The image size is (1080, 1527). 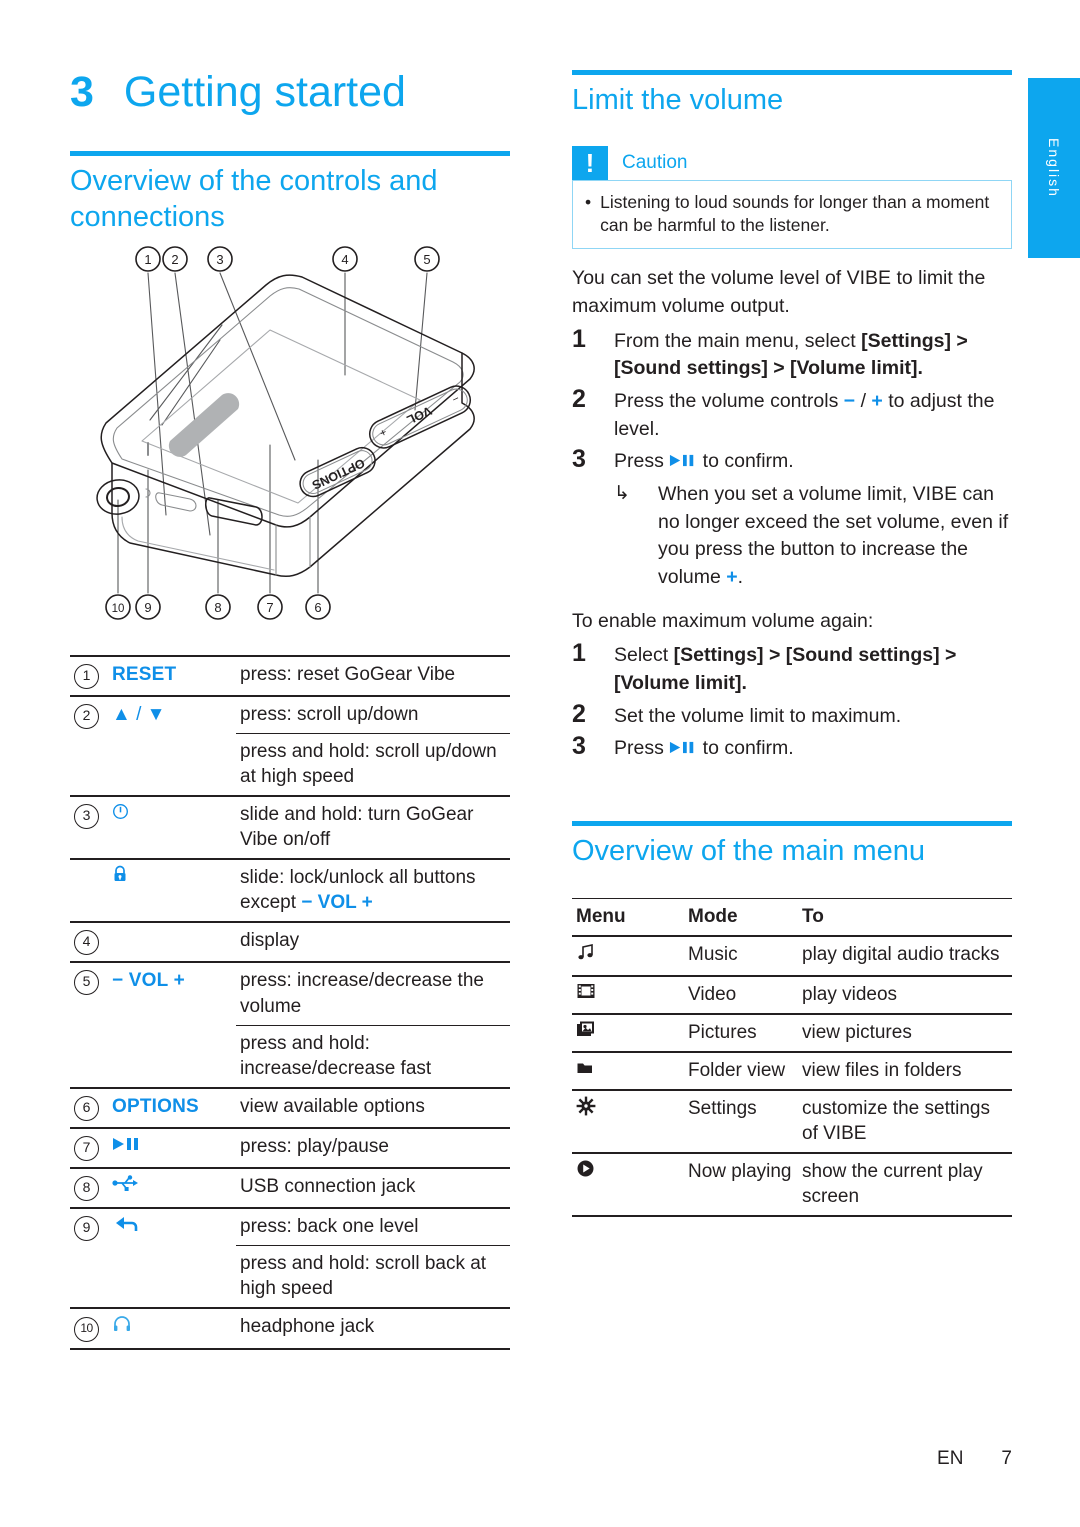 I want to click on control-desc: press: scroll up/down, so click(x=329, y=714).